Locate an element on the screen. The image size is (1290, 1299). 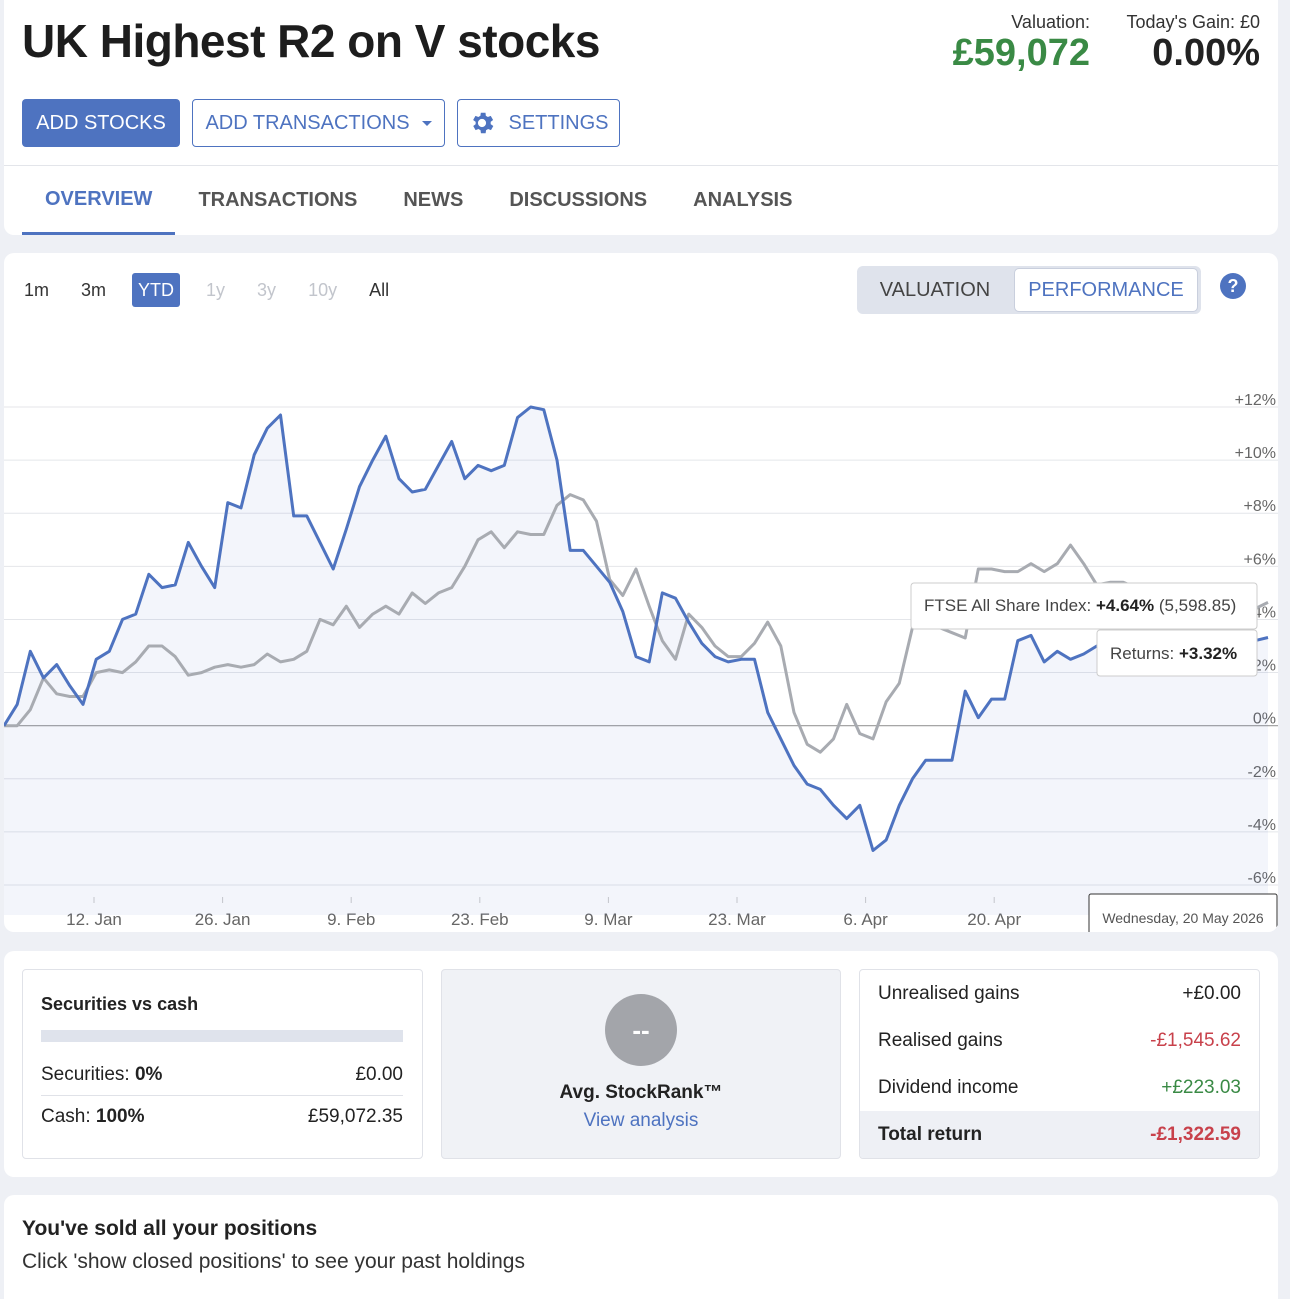
securities-row: Securities: 0% £0.00 is located at coordinates (222, 1075).